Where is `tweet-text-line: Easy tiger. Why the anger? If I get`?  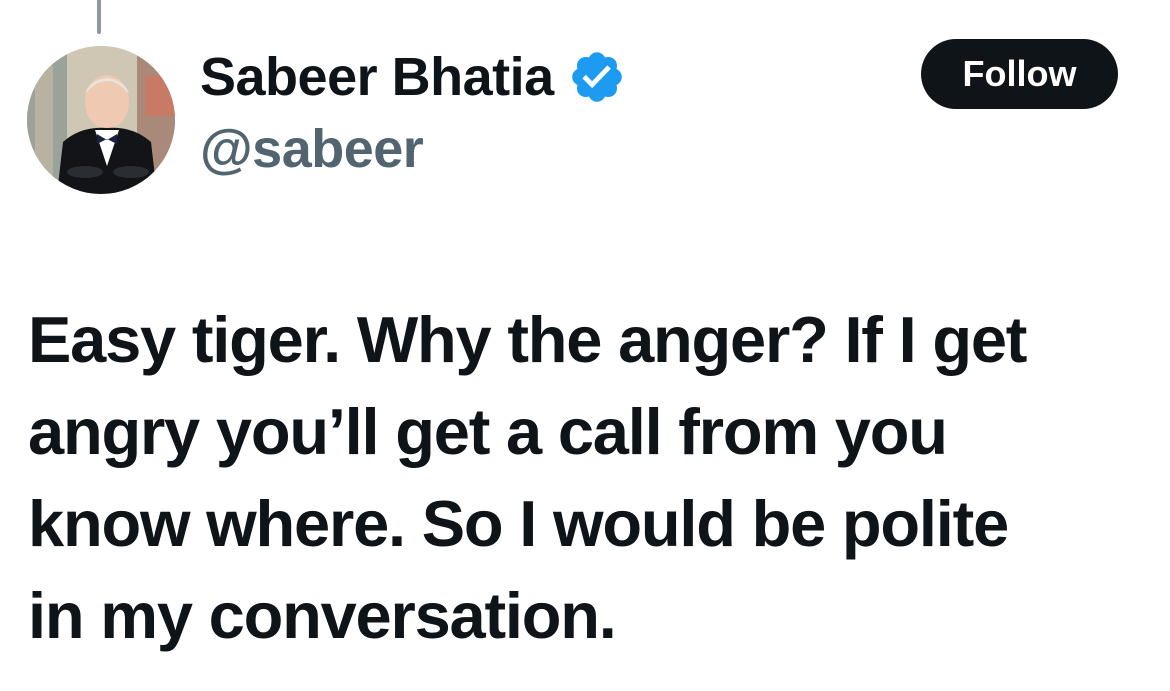
tweet-text-line: Easy tiger. Why the anger? If I get is located at coordinates (527, 339).